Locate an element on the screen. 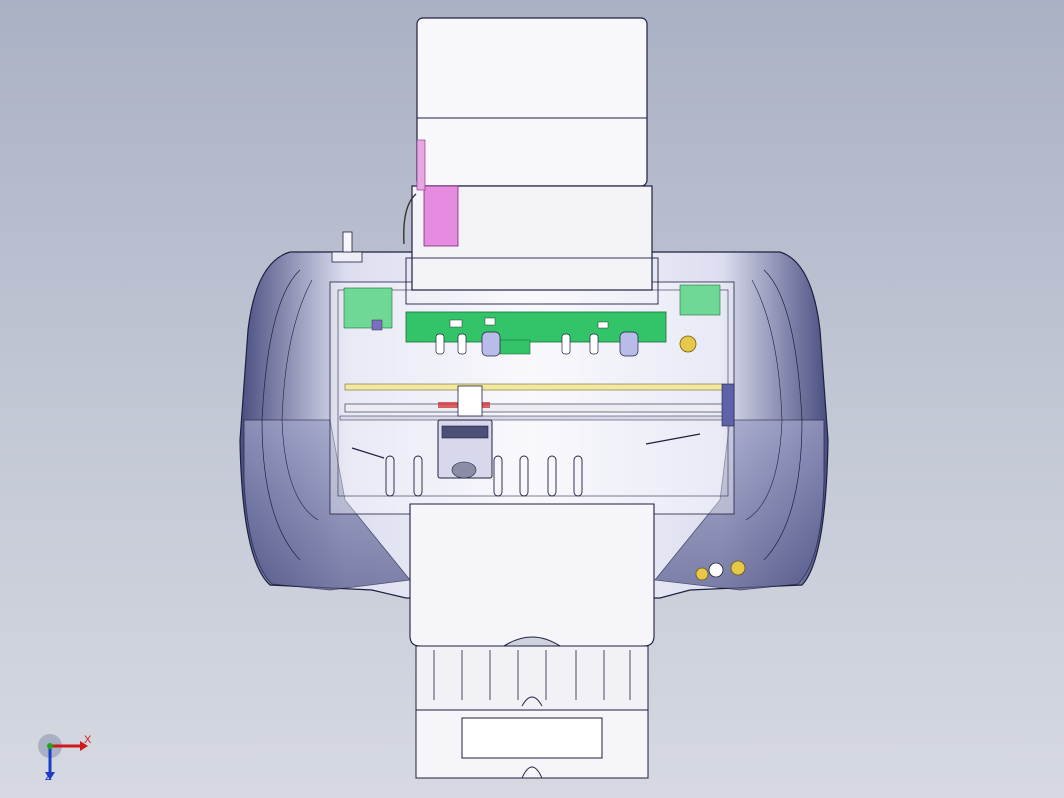  gear-c is located at coordinates (738, 568).